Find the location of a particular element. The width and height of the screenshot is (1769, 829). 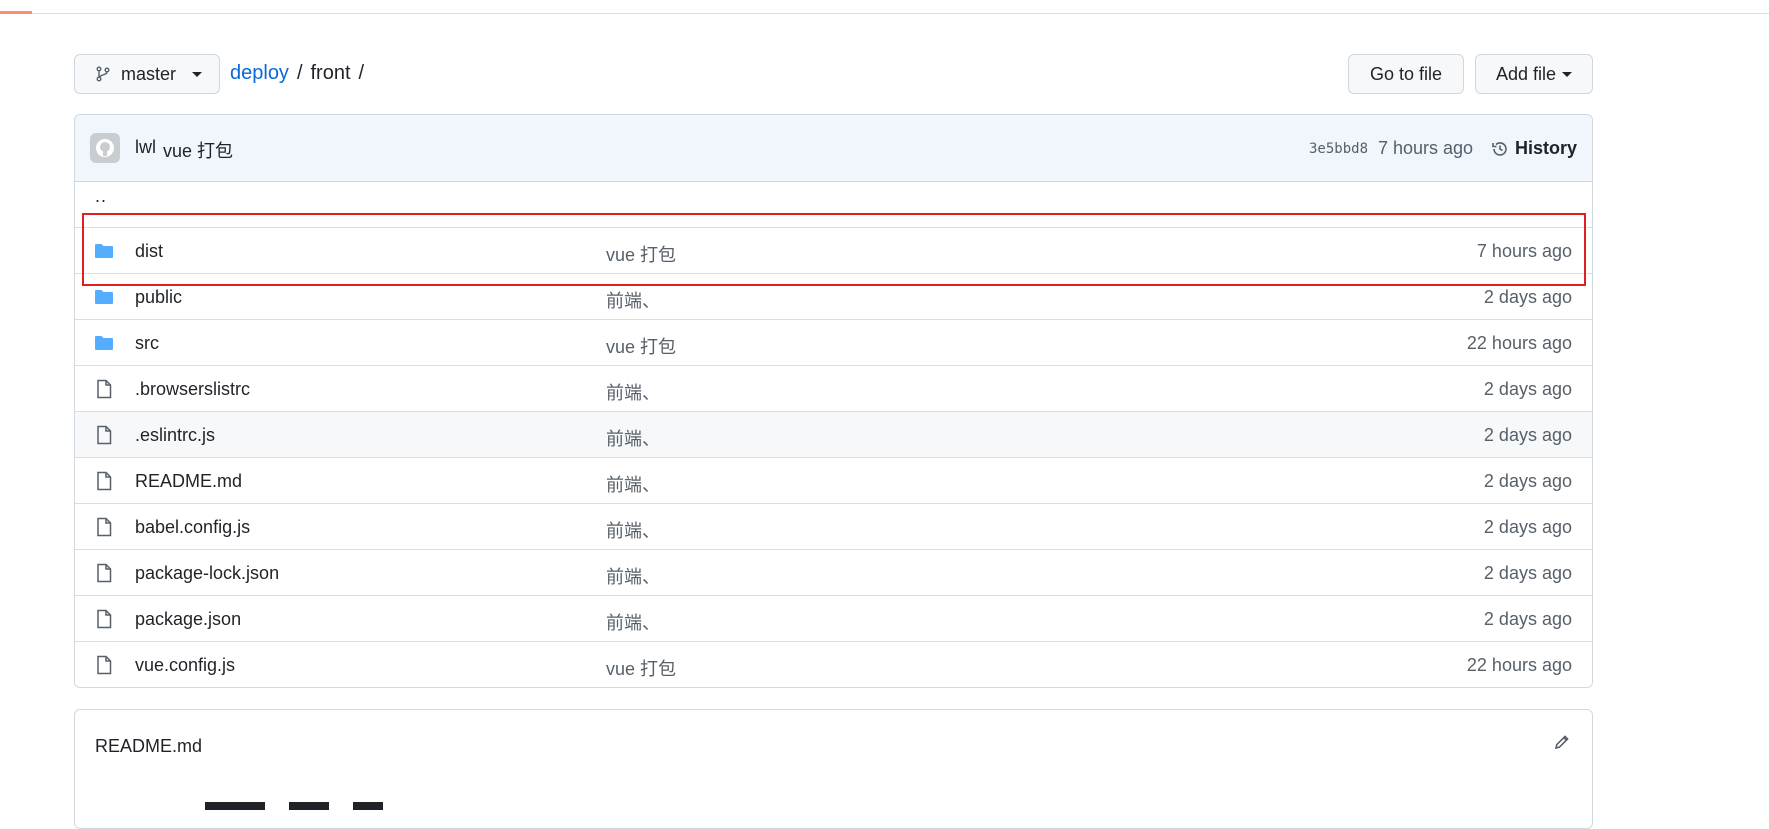

file-row: .eslintrc.js 前端、 2 days ago is located at coordinates (833, 435).